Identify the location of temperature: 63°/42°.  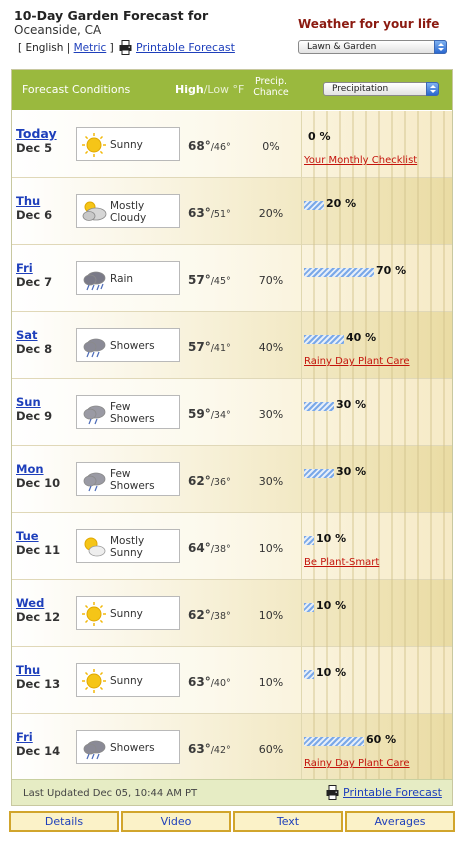
(209, 749).